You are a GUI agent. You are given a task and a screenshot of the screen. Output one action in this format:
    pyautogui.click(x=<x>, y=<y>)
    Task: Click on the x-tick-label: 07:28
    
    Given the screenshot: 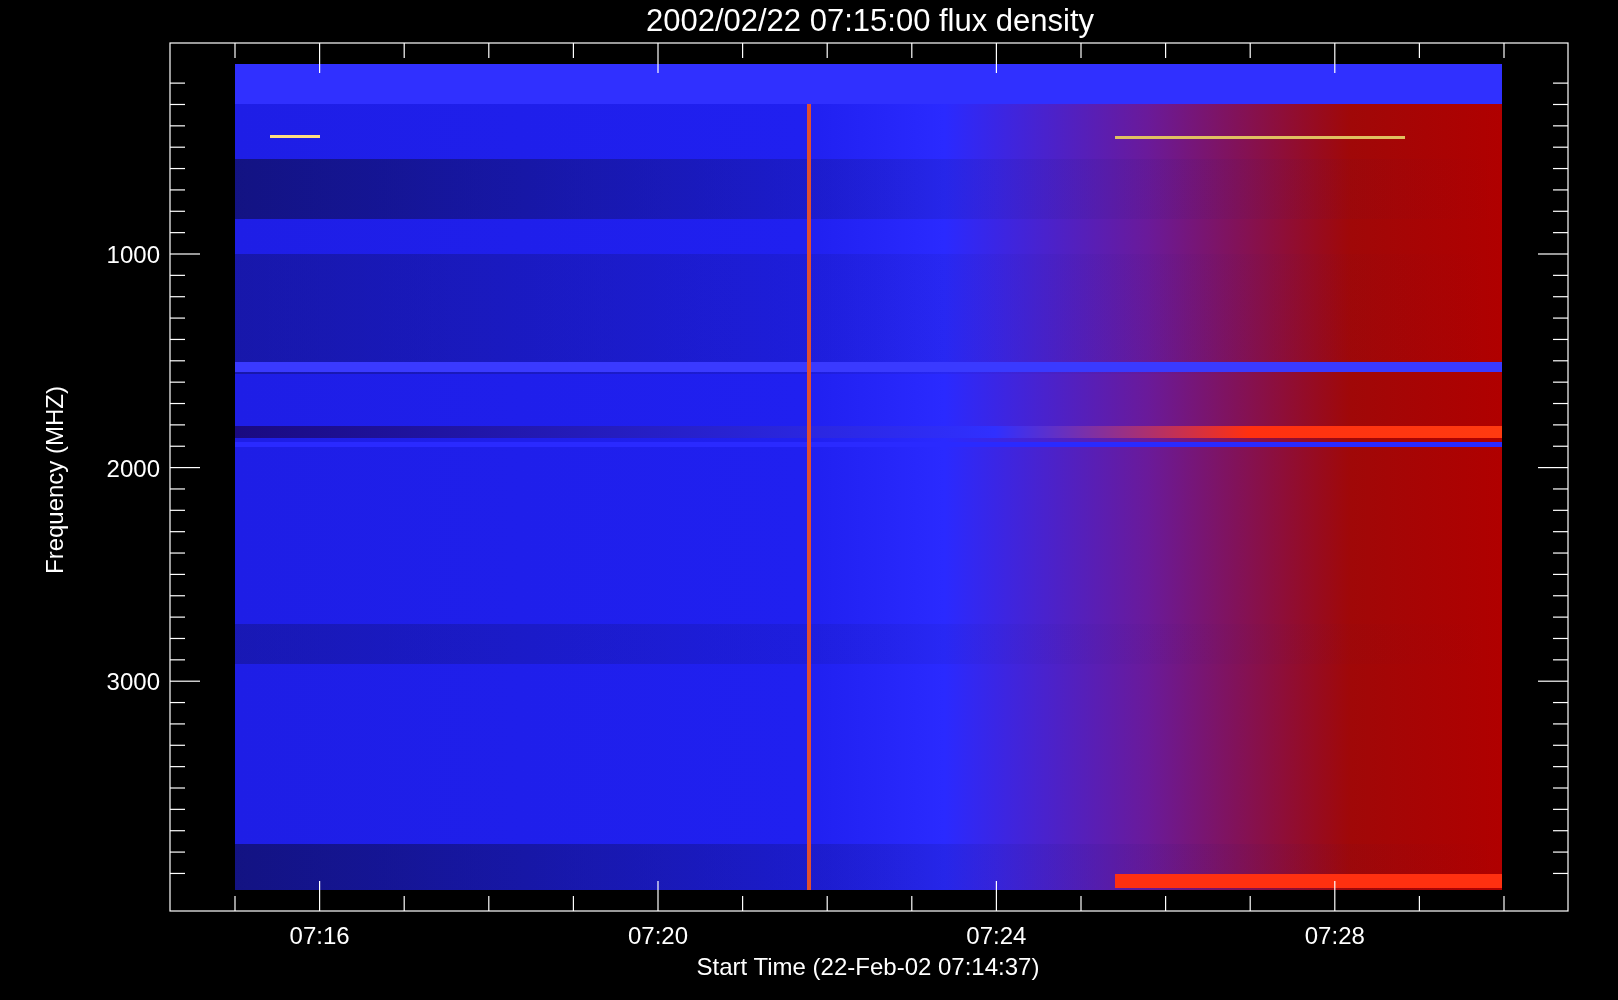 What is the action you would take?
    pyautogui.click(x=1334, y=935)
    